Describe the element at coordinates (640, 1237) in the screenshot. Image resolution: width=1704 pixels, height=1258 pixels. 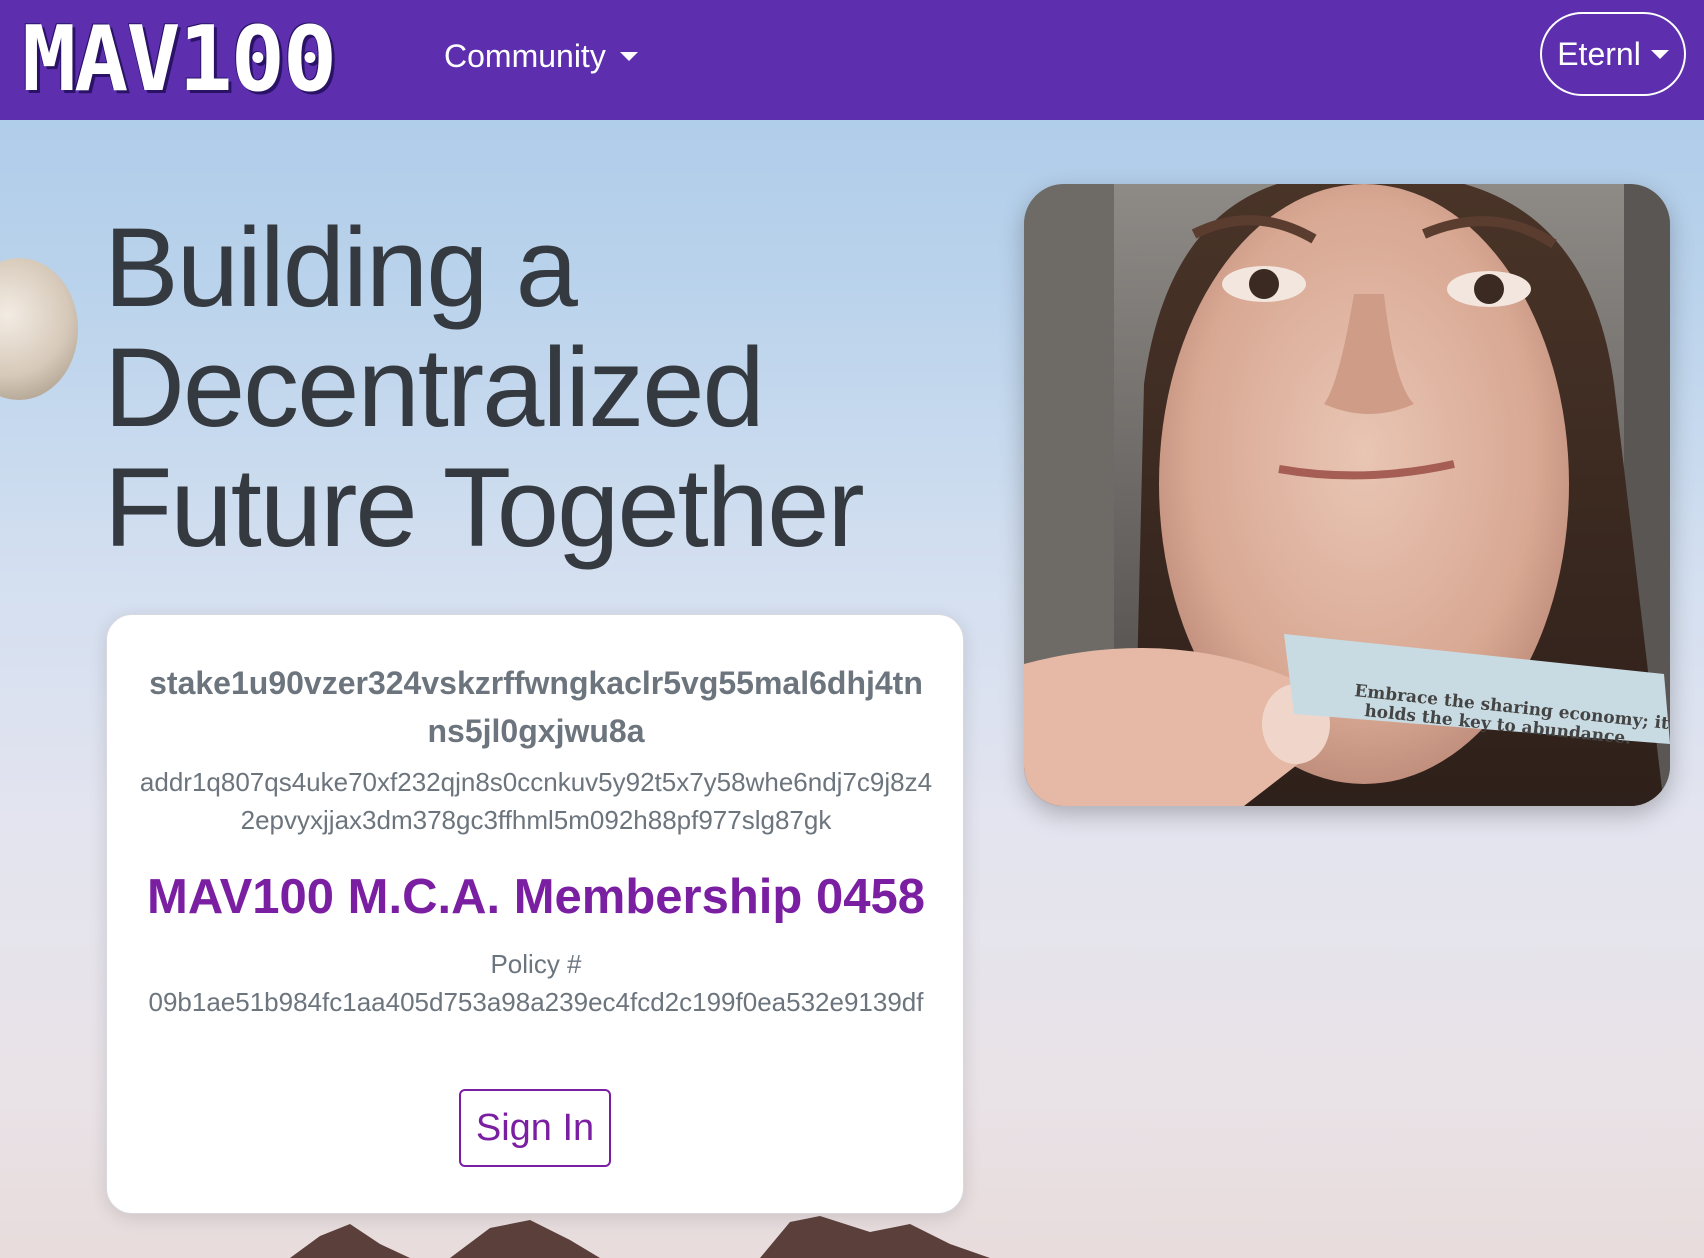
I see `mountains-decoration` at that location.